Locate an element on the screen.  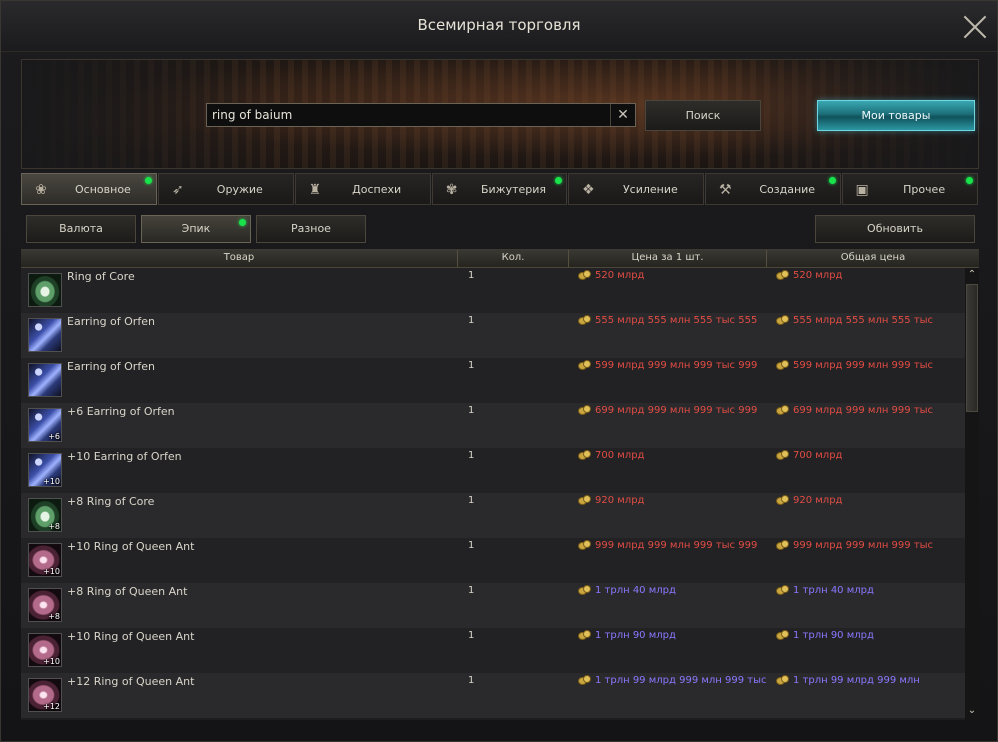
enchant-level: +8 is located at coordinates (54, 616).